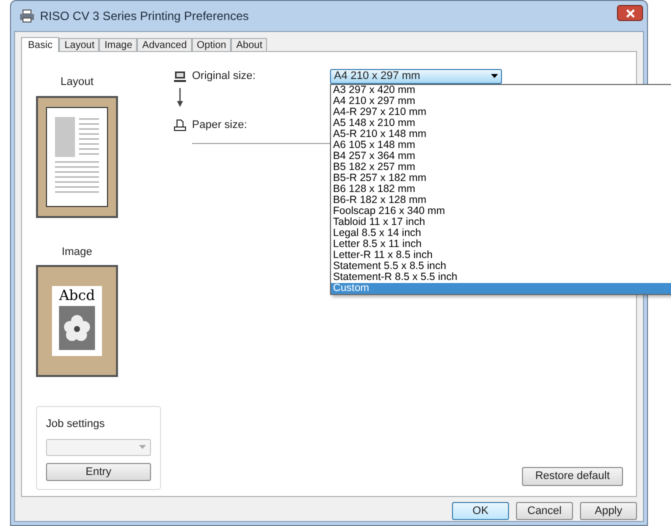  What do you see at coordinates (501, 134) in the screenshot?
I see `size-option: A5-R 210 x 148 mm` at bounding box center [501, 134].